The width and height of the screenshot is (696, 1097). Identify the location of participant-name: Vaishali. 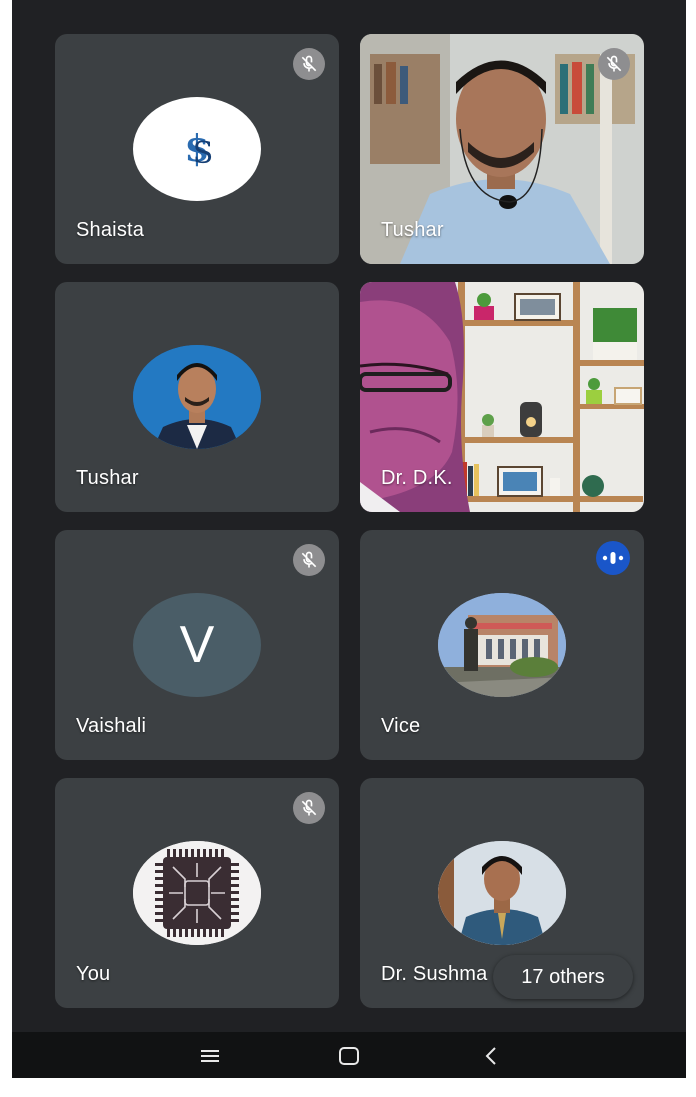
(111, 726).